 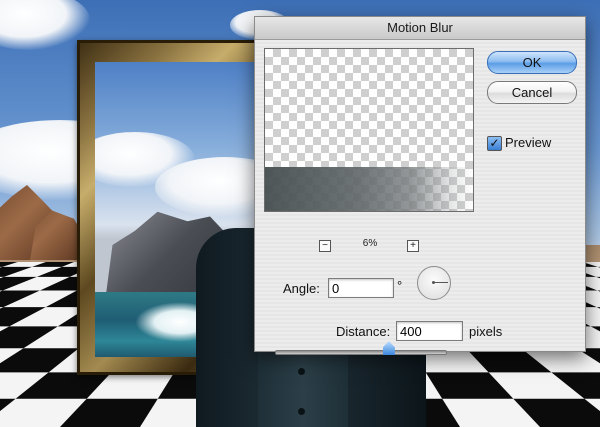 What do you see at coordinates (486, 331) in the screenshot?
I see `distance-unit: pixels` at bounding box center [486, 331].